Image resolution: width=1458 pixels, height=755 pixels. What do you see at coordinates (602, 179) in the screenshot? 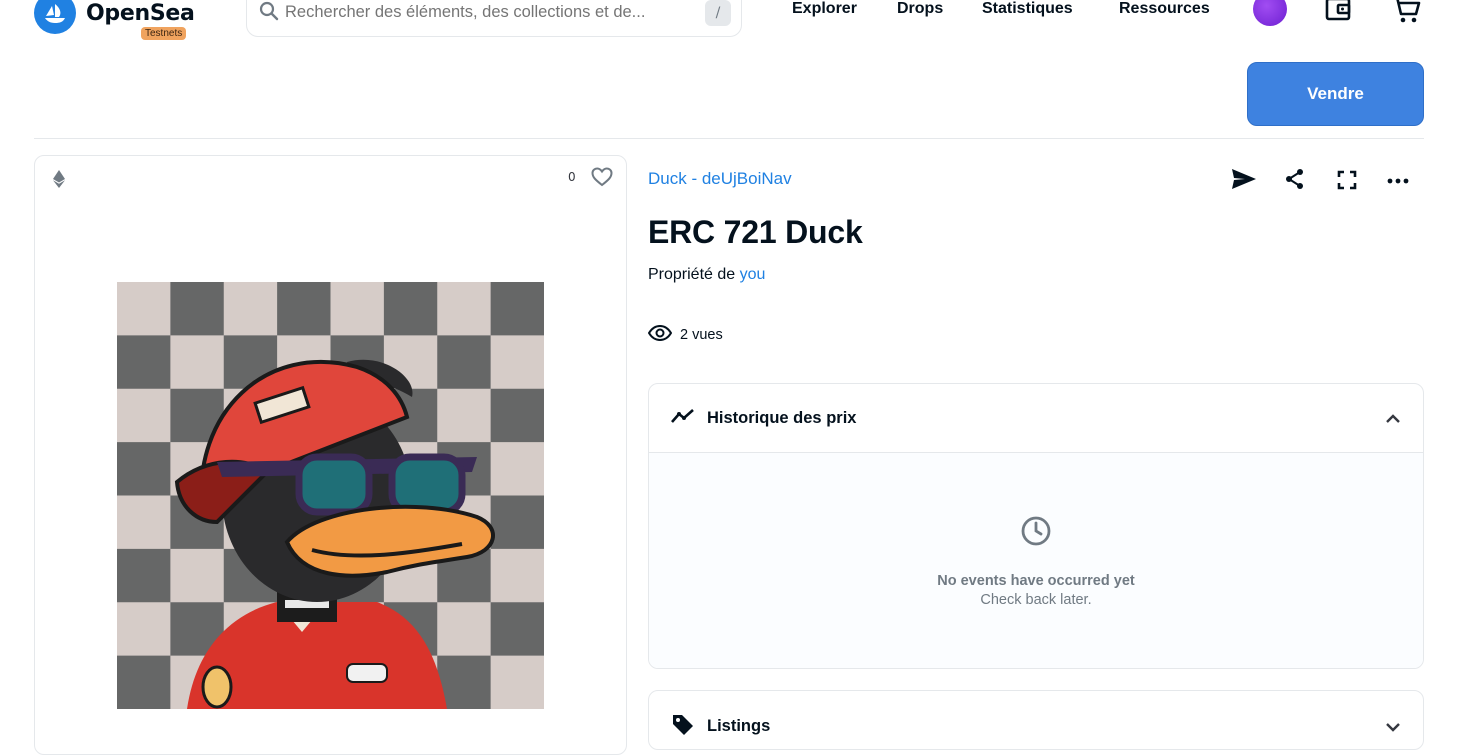
I see `heart-icon` at bounding box center [602, 179].